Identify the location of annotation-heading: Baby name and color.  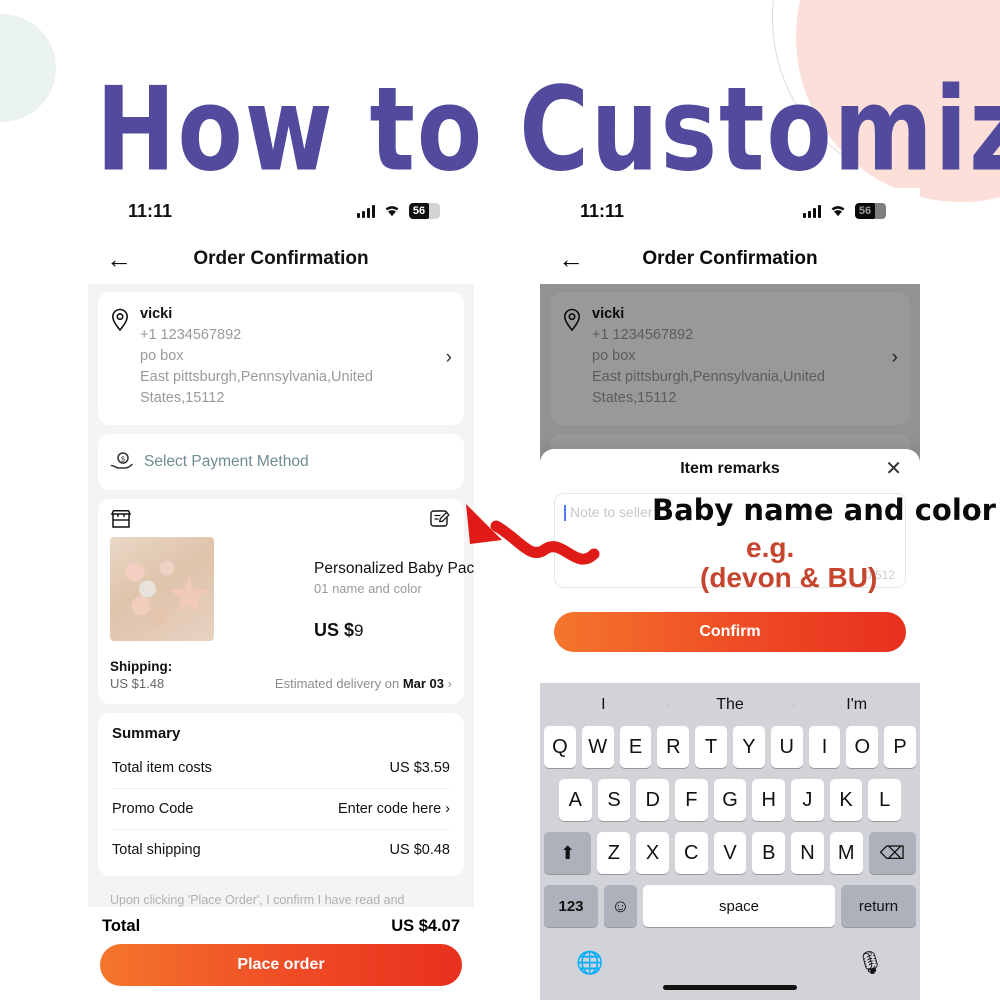
(824, 510).